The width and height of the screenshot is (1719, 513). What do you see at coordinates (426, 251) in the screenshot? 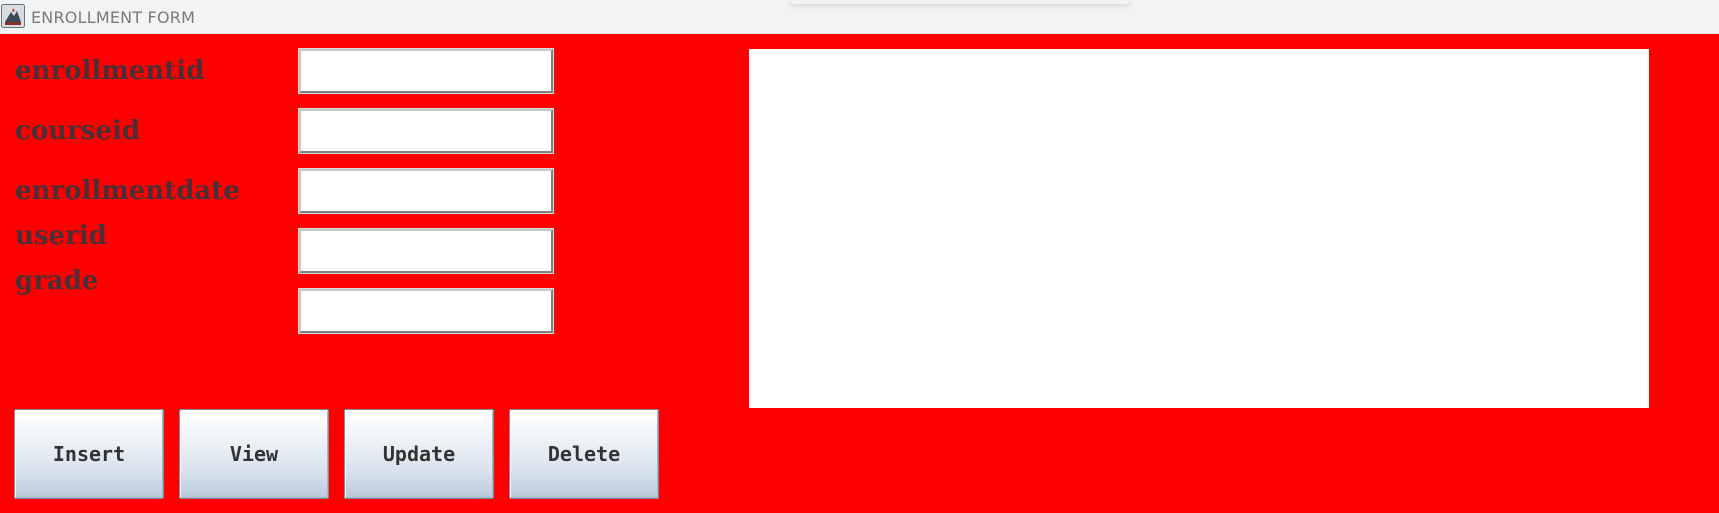
I see `userid-field` at bounding box center [426, 251].